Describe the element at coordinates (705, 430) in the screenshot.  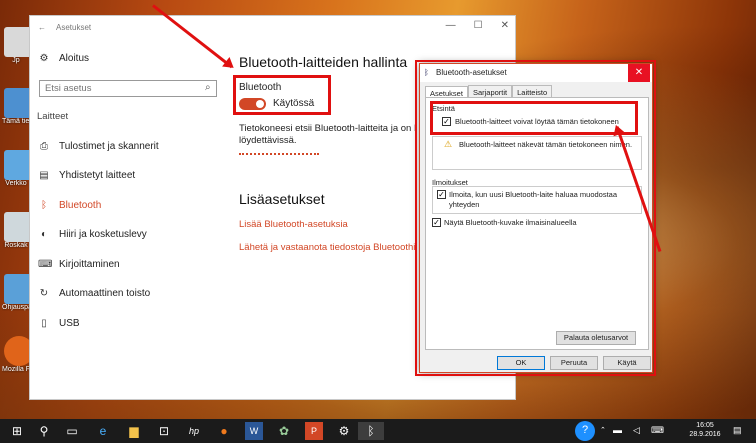
I see `clock: 16:05 28.9.2016` at that location.